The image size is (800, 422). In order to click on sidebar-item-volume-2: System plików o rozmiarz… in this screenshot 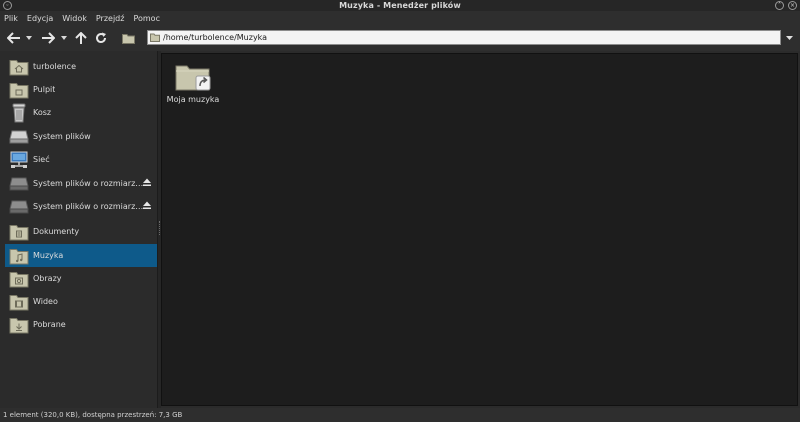, I will do `click(81, 206)`.